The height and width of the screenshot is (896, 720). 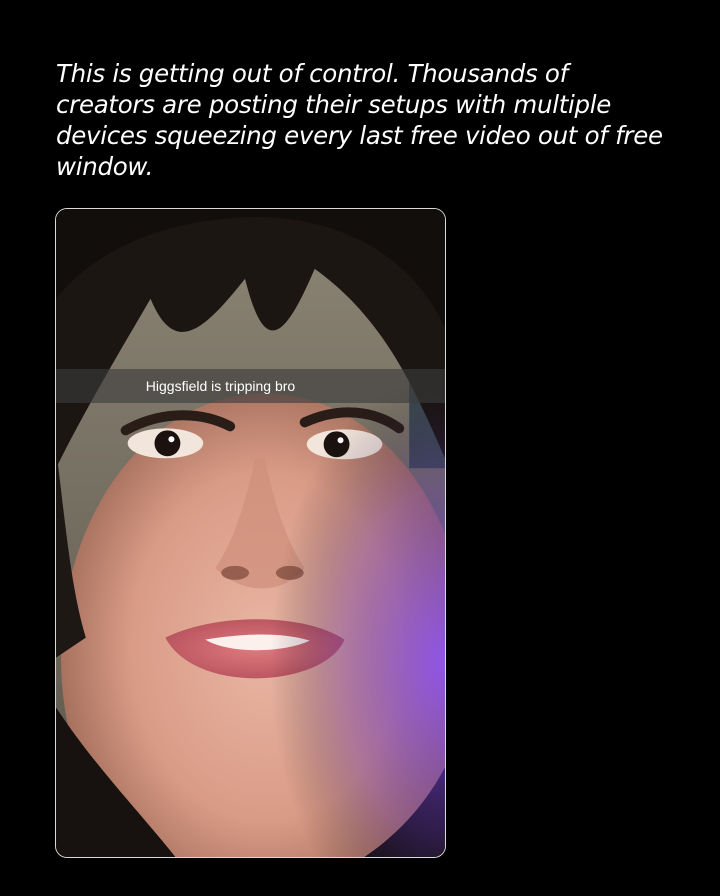 I want to click on caption-text: Higgsfield is tripping bro, so click(x=220, y=386).